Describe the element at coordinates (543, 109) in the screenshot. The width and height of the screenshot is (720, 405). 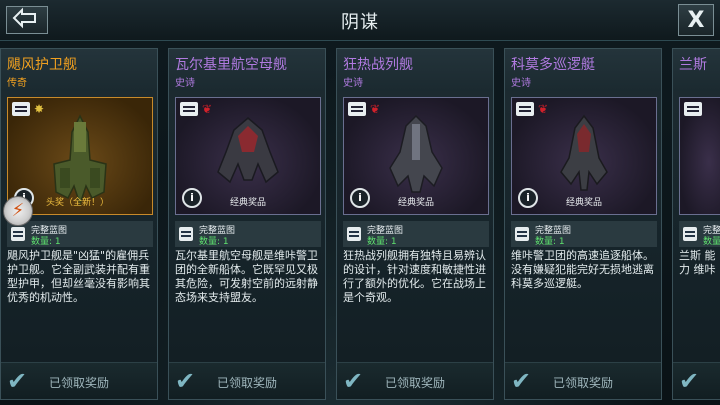
I see `faction-wings-icon: ❦` at that location.